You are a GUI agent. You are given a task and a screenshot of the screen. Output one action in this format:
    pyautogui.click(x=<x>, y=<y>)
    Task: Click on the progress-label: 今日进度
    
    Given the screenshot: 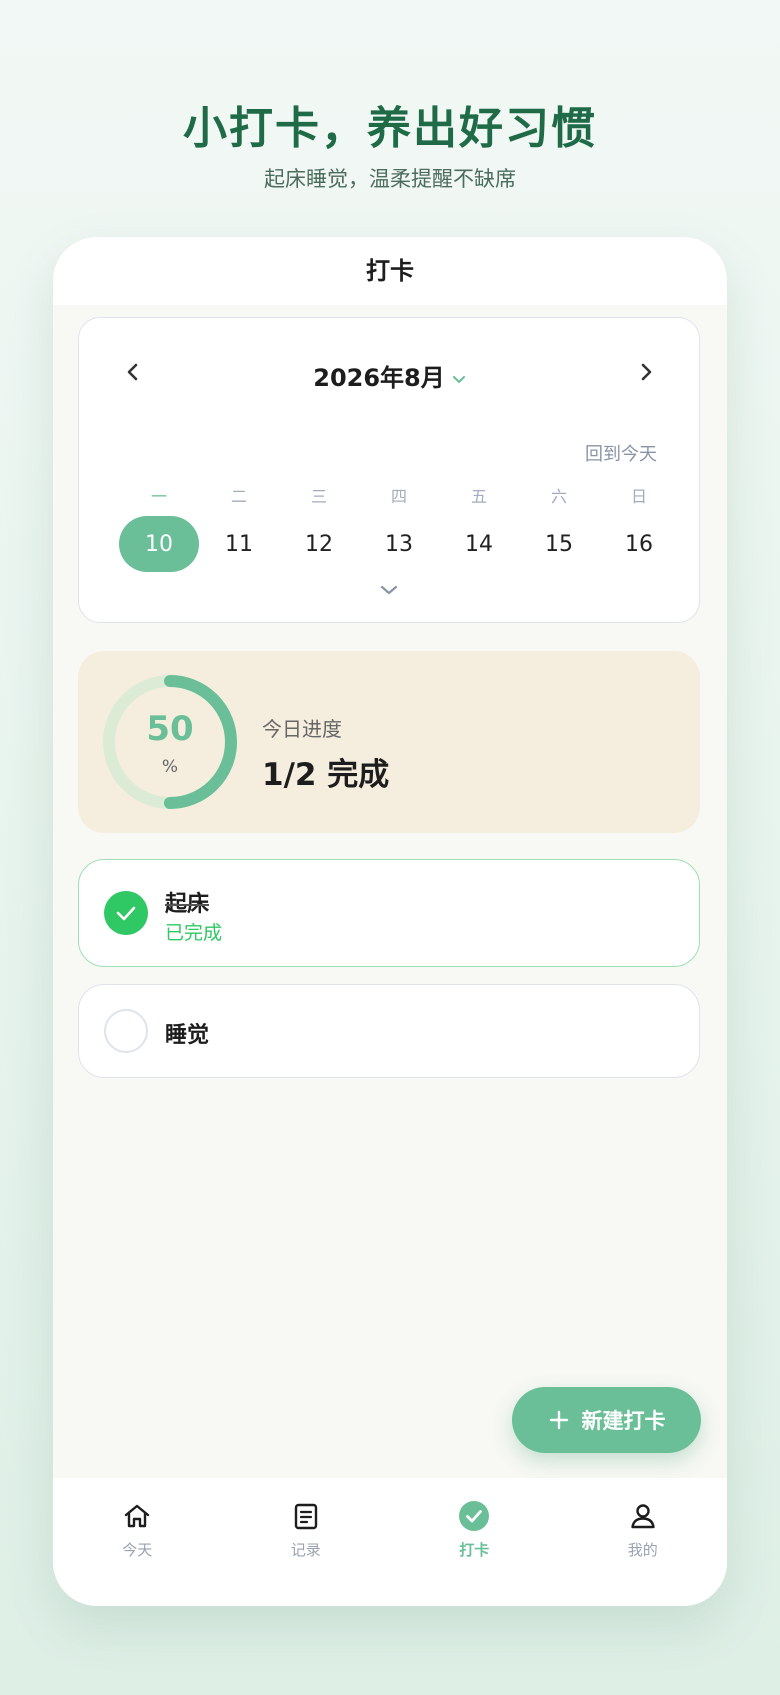 What is the action you would take?
    pyautogui.click(x=302, y=729)
    